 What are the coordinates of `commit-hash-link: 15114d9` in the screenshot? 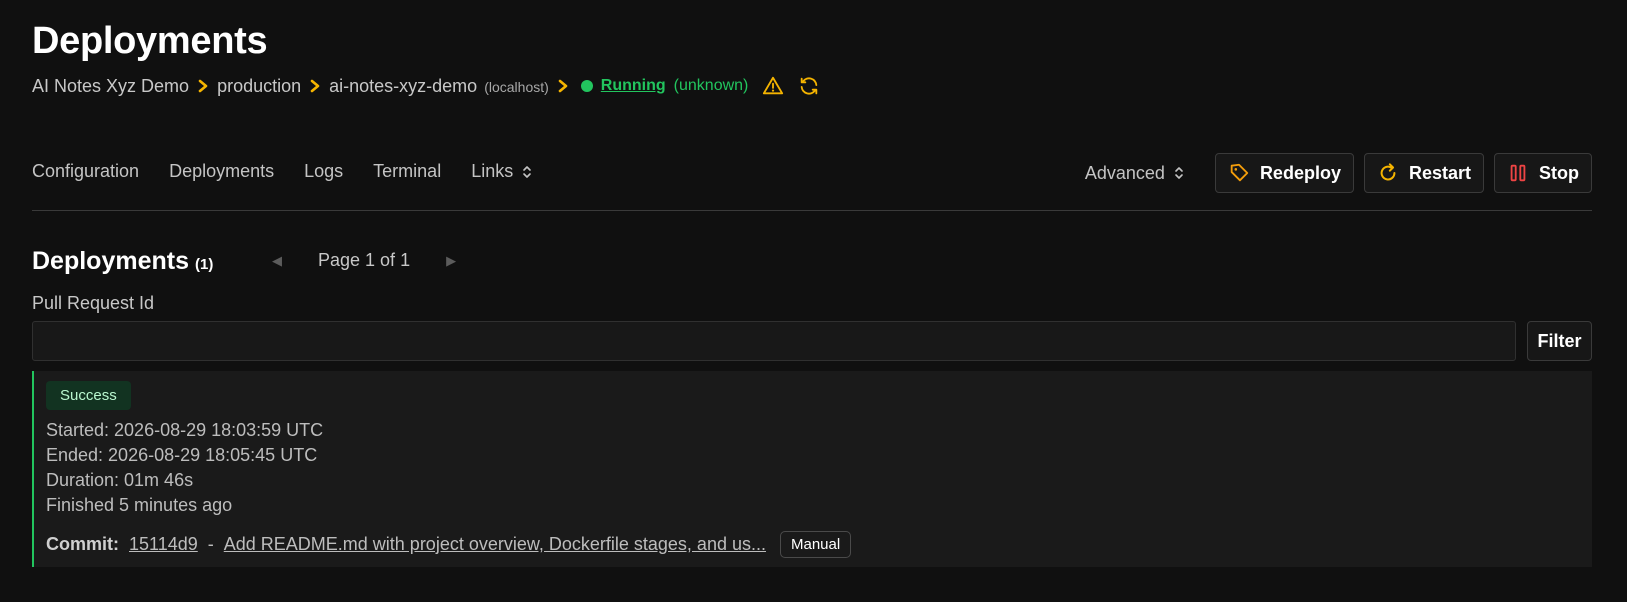 It's located at (163, 544).